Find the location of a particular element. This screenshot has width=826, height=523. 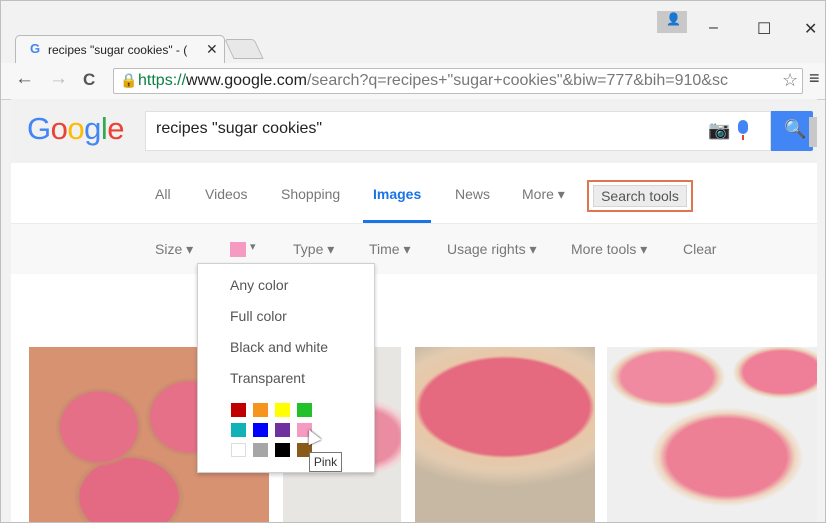

color-filter is located at coordinates (238, 249).